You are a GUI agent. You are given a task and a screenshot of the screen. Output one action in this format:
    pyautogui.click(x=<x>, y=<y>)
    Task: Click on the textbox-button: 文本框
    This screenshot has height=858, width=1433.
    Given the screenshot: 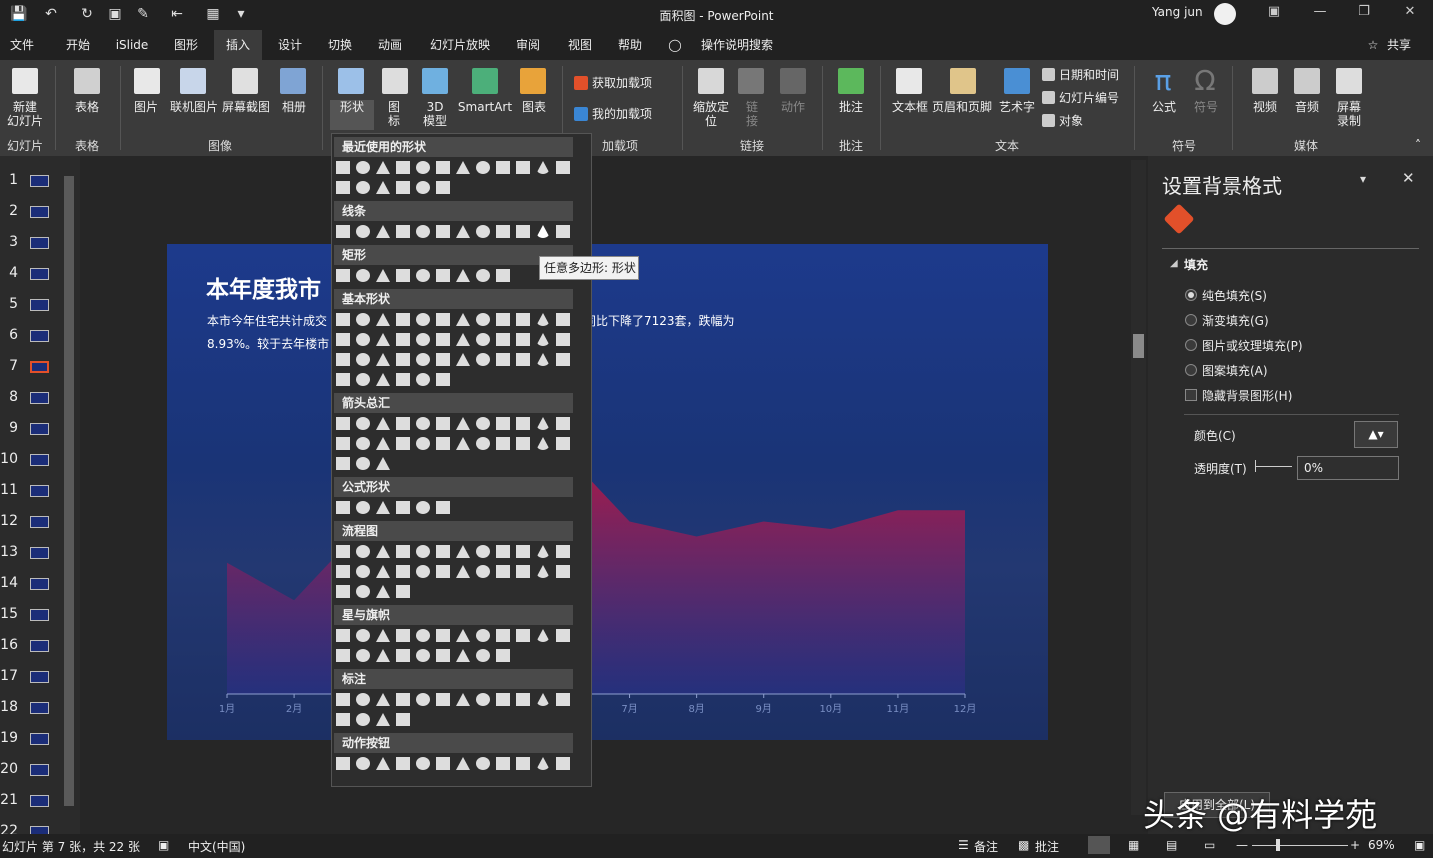 What is the action you would take?
    pyautogui.click(x=910, y=107)
    